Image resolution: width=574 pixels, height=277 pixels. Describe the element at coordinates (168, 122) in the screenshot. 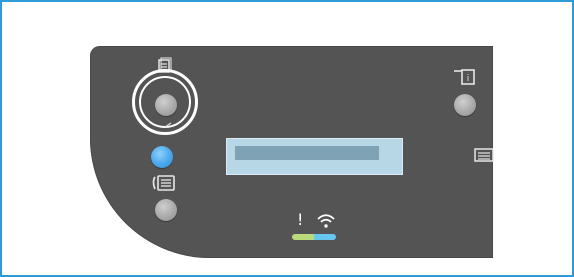

I see `scan-indicator-icon` at that location.